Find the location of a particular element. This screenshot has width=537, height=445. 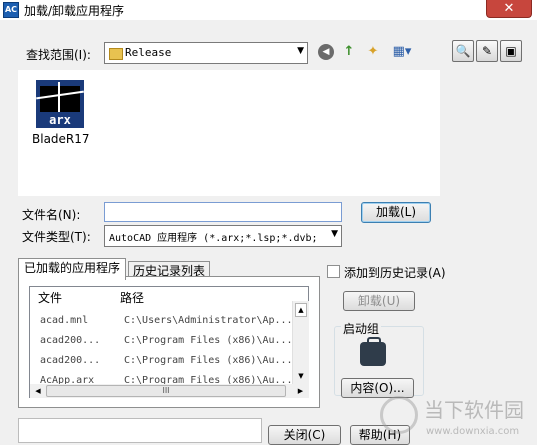

new-folder-icon: ✦ is located at coordinates (373, 52).